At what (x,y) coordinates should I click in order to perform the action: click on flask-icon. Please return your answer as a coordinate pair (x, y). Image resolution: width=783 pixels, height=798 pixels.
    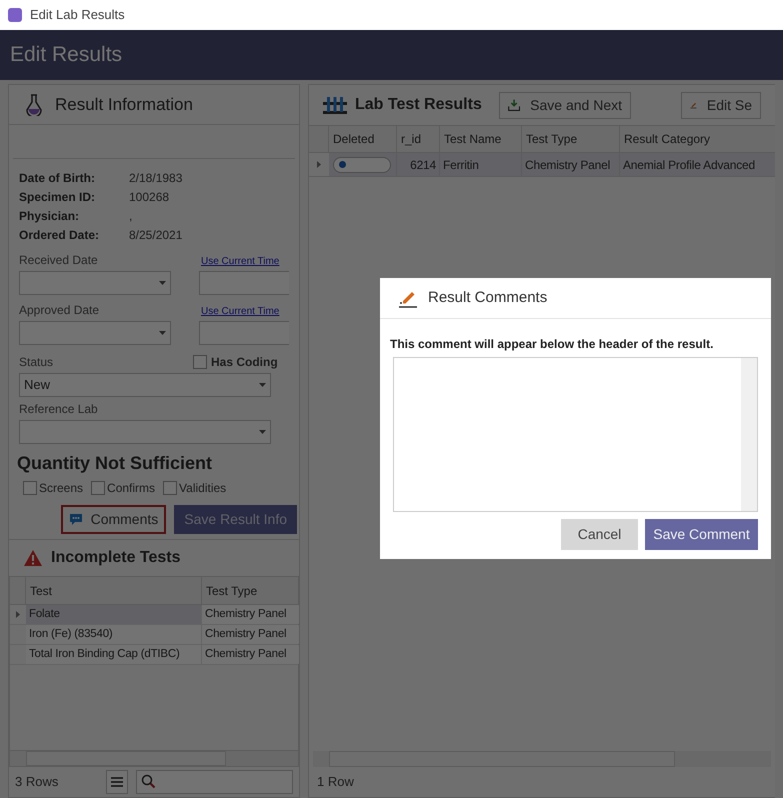
    Looking at the image, I should click on (34, 105).